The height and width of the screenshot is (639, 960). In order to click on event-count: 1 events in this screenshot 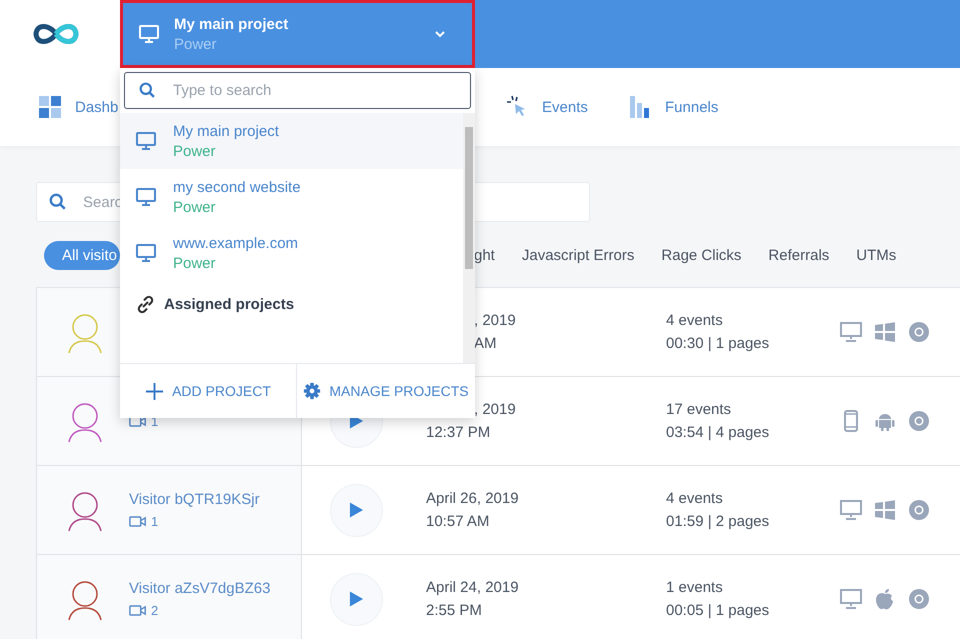, I will do `click(695, 587)`.